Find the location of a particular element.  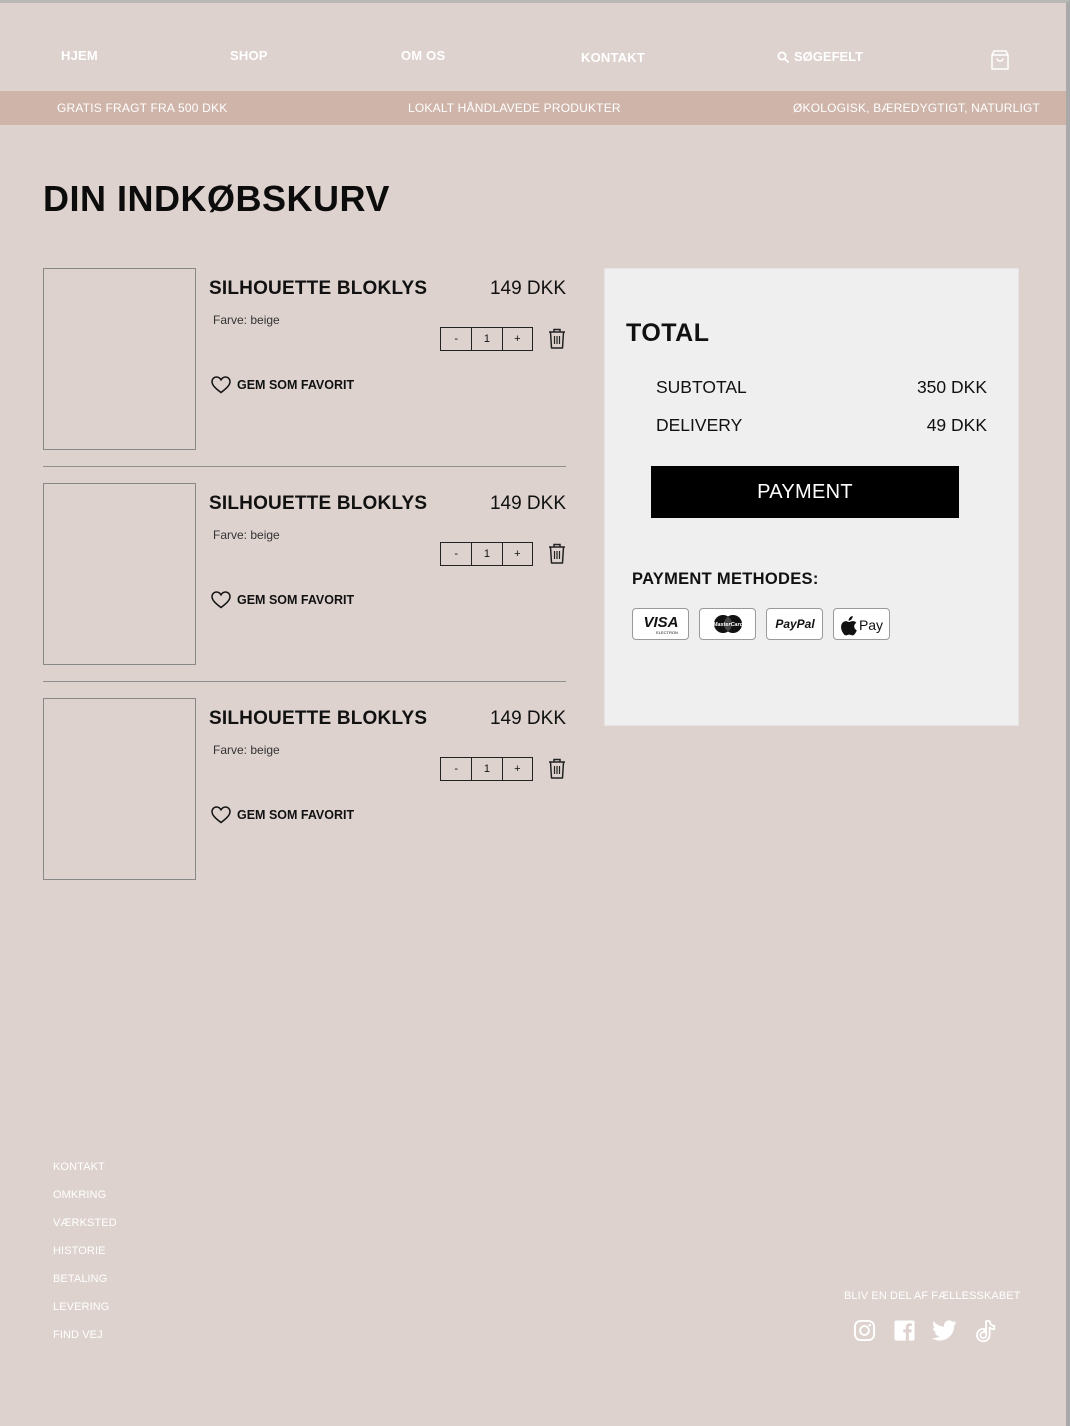

main-nav: HJEM SHOP OM OS KONTAKT SØGEFELT is located at coordinates (533, 47).